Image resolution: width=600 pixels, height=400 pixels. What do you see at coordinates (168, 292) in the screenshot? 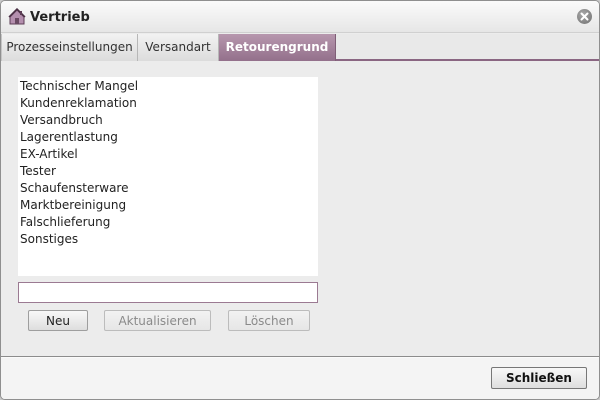
I see `reason-name-input` at bounding box center [168, 292].